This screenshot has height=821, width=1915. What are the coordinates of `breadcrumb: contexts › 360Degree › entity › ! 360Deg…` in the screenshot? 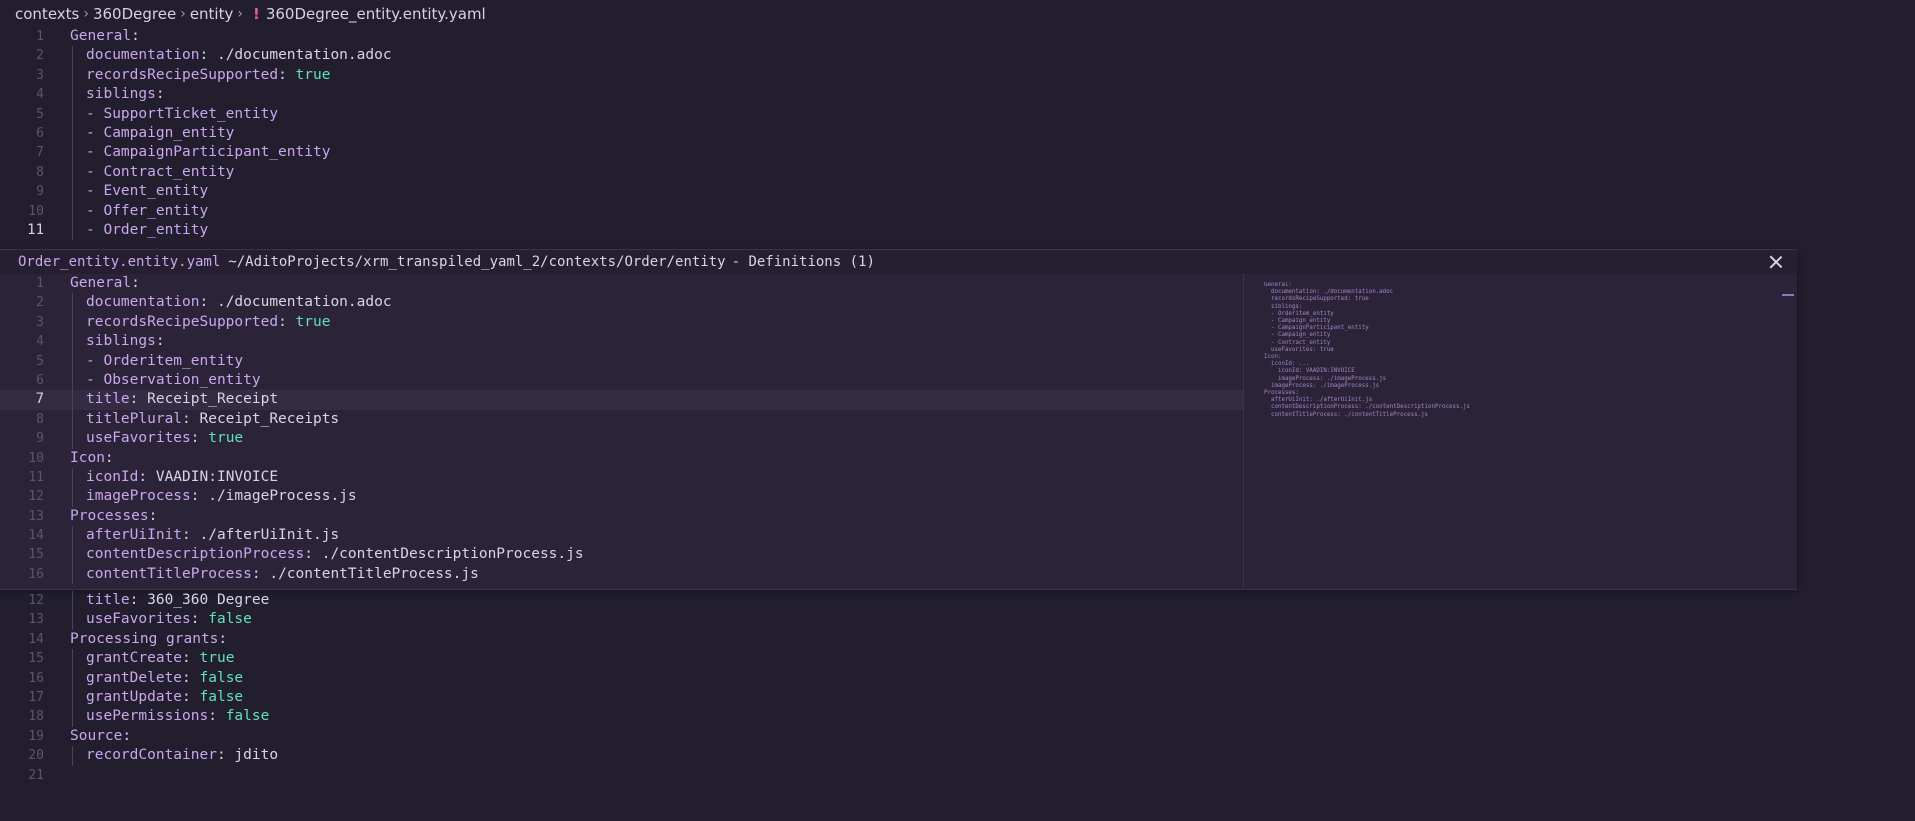 It's located at (957, 14).